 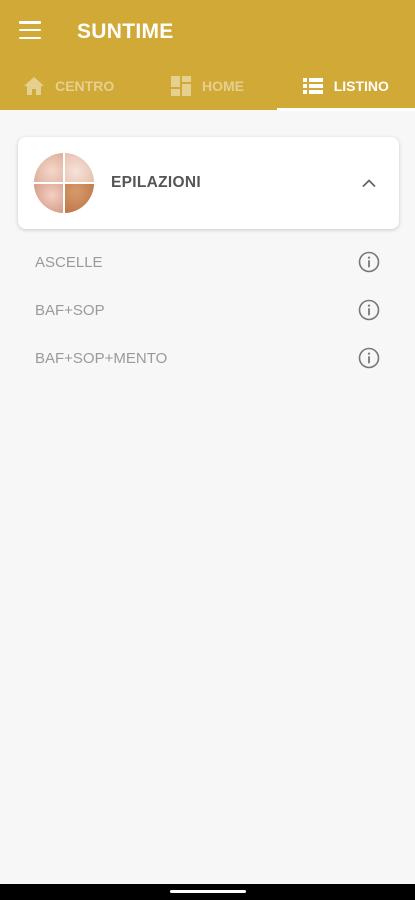 What do you see at coordinates (207, 262) in the screenshot?
I see `list-item: ASCELLE` at bounding box center [207, 262].